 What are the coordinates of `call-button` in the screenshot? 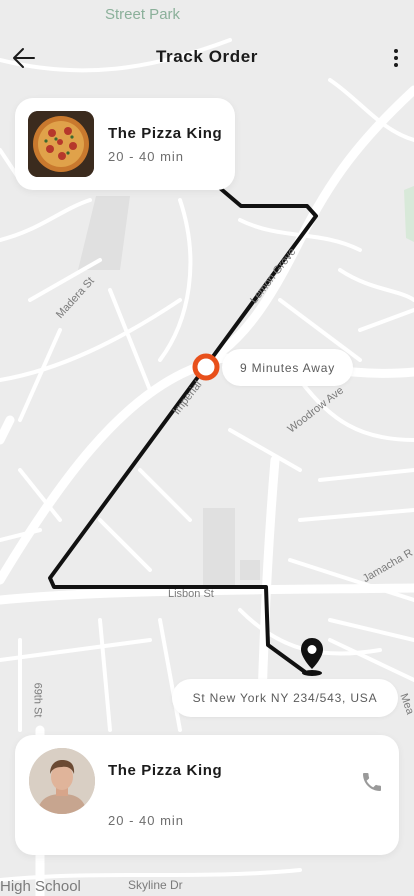 It's located at (372, 782).